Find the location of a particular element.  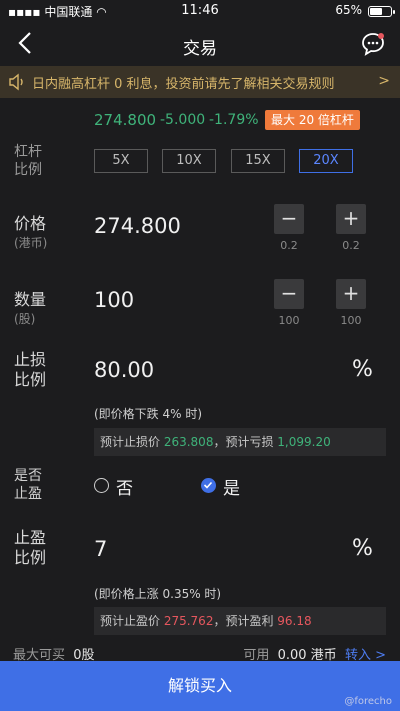

take-profit-label: 止盈 比例 is located at coordinates (30, 547).